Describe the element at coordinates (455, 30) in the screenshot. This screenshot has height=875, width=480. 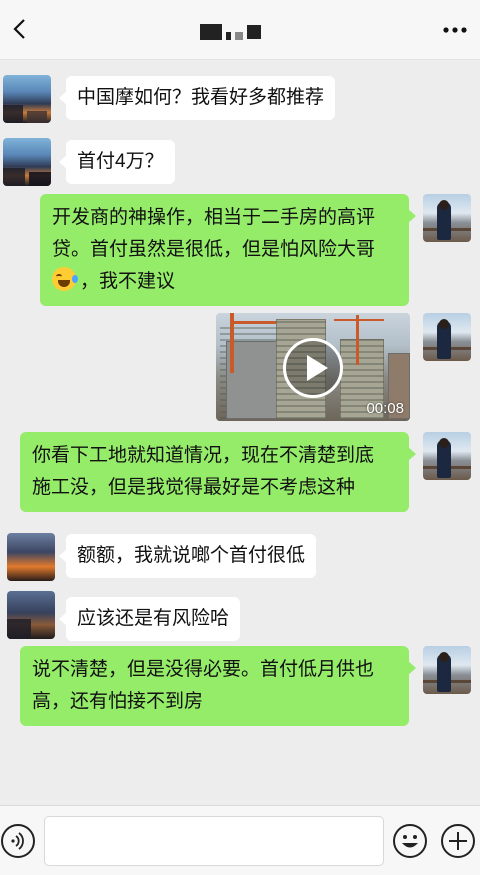
I see `more-dots-icon` at that location.